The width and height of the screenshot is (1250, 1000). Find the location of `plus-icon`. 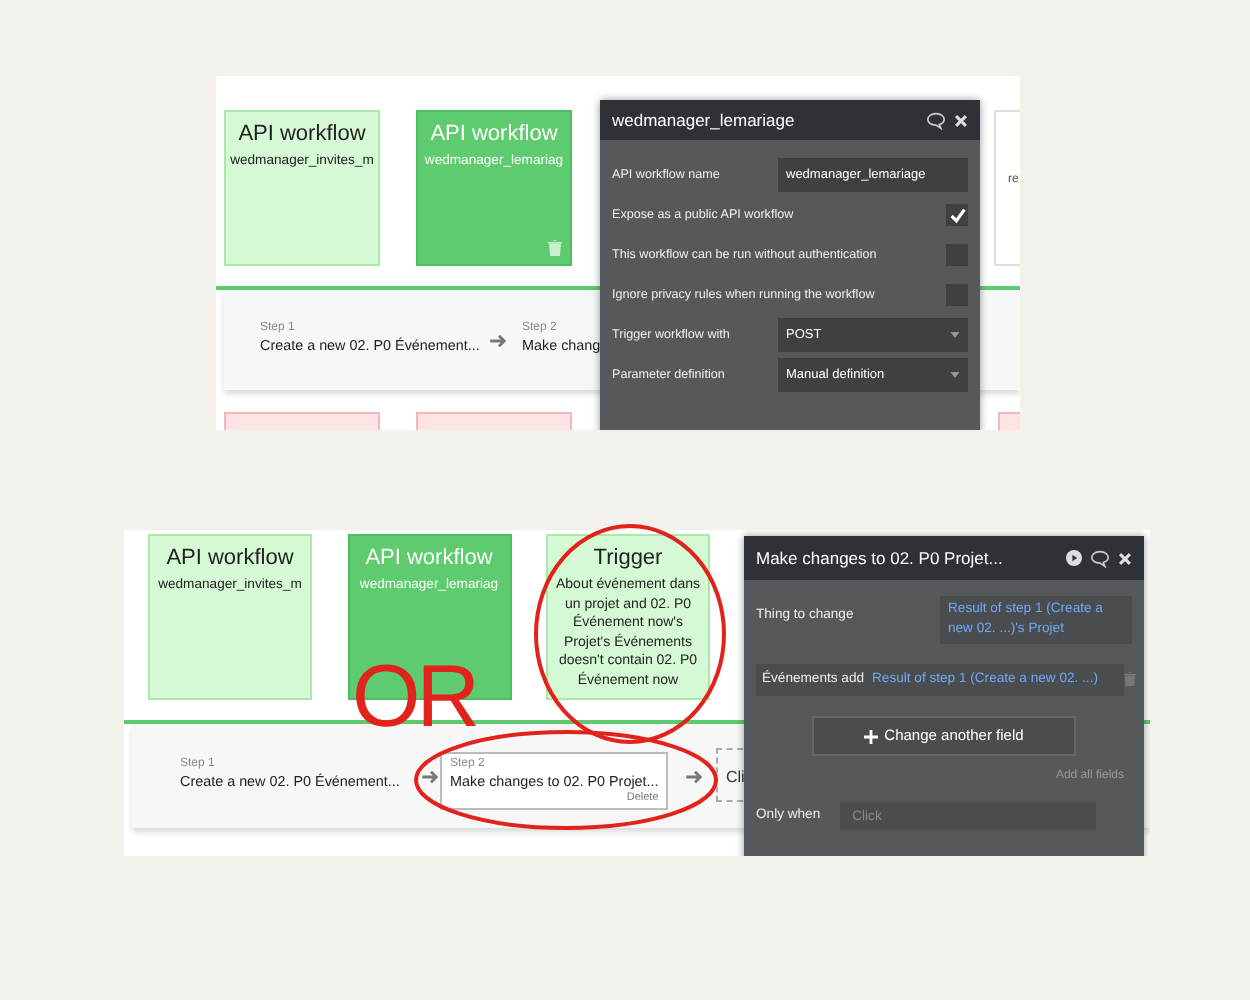

plus-icon is located at coordinates (871, 736).